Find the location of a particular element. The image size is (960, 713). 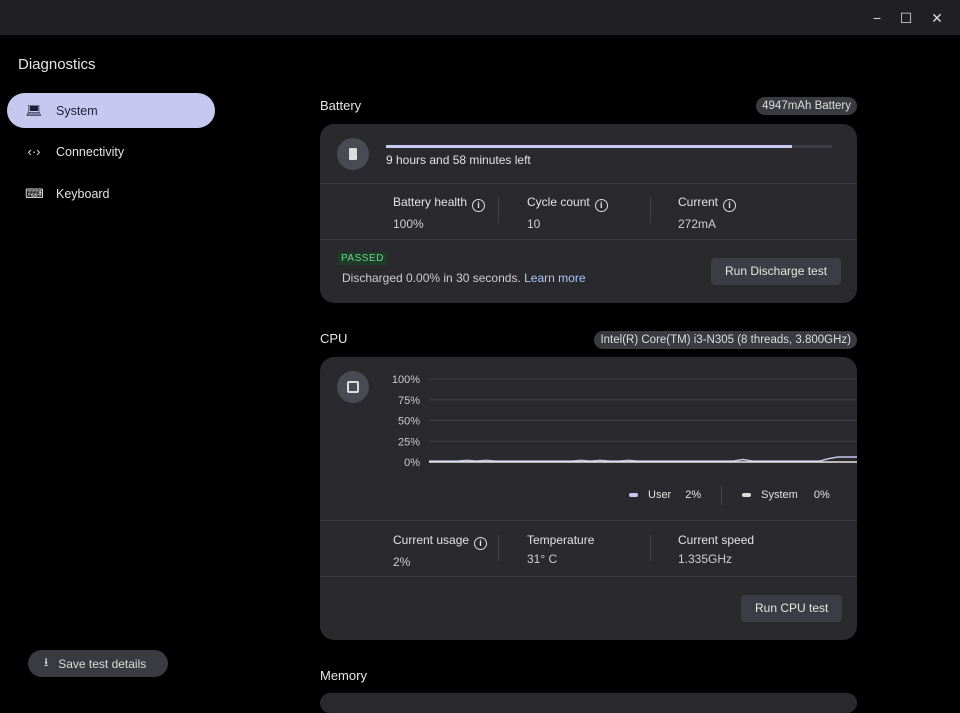

connectivity-icon: ‹·› is located at coordinates (34, 151).